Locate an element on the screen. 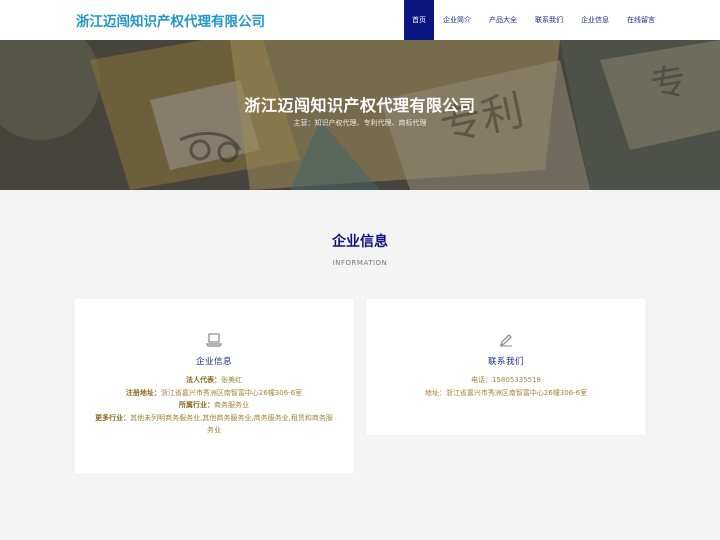 This screenshot has height=540, width=720. address-row: 地址：浙江省嘉兴市秀洲区南智富中心26幢306-6室 is located at coordinates (506, 393).